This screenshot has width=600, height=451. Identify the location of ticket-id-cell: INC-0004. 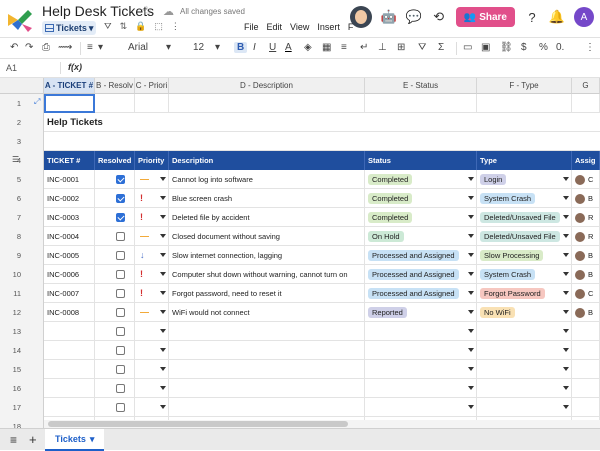
(69, 236).